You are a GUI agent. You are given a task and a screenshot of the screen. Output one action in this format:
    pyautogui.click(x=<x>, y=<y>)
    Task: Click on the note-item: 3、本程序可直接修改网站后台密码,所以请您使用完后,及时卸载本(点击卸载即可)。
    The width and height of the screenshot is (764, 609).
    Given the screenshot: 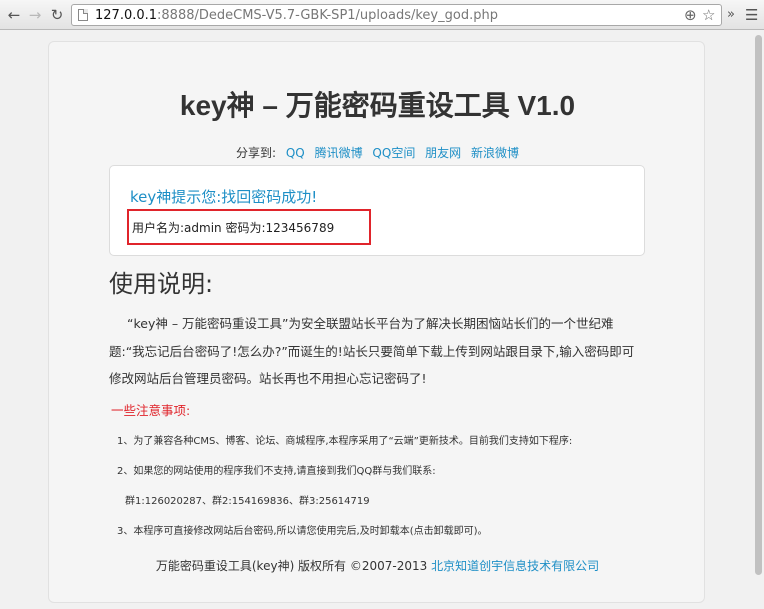 What is the action you would take?
    pyautogui.click(x=302, y=531)
    